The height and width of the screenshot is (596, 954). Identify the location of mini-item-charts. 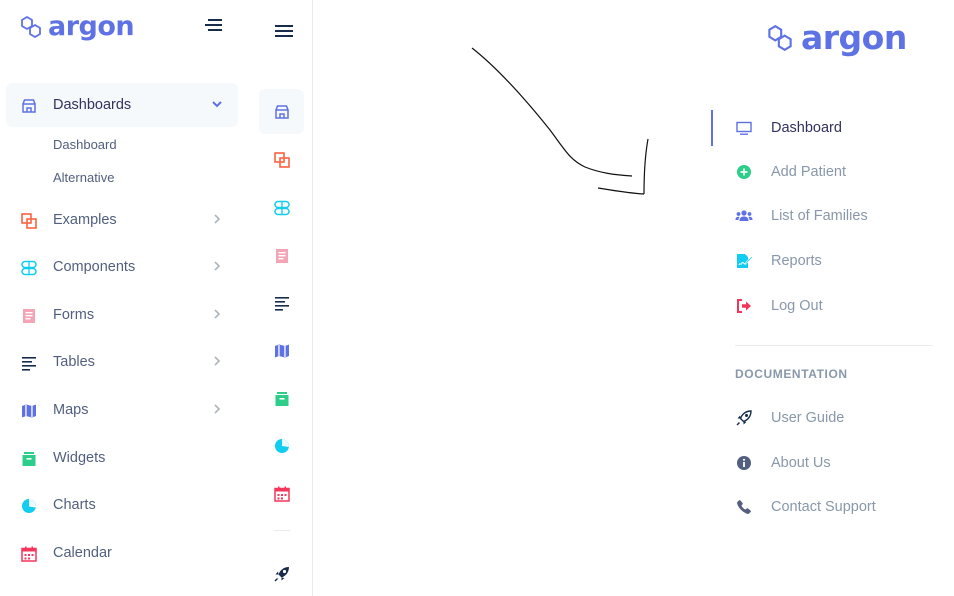
(281, 445).